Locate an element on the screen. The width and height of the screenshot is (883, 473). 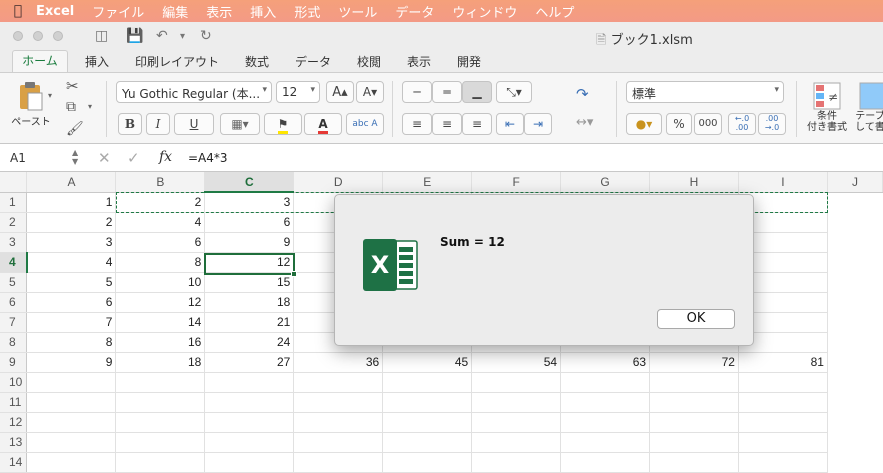
cell-d14 is located at coordinates (338, 462).